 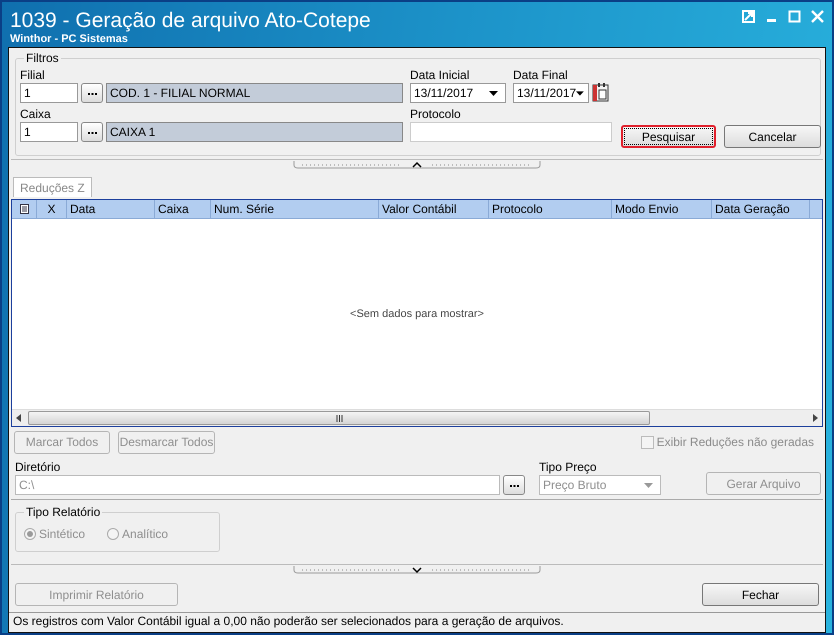 What do you see at coordinates (52, 209) in the screenshot?
I see `column-header: X` at bounding box center [52, 209].